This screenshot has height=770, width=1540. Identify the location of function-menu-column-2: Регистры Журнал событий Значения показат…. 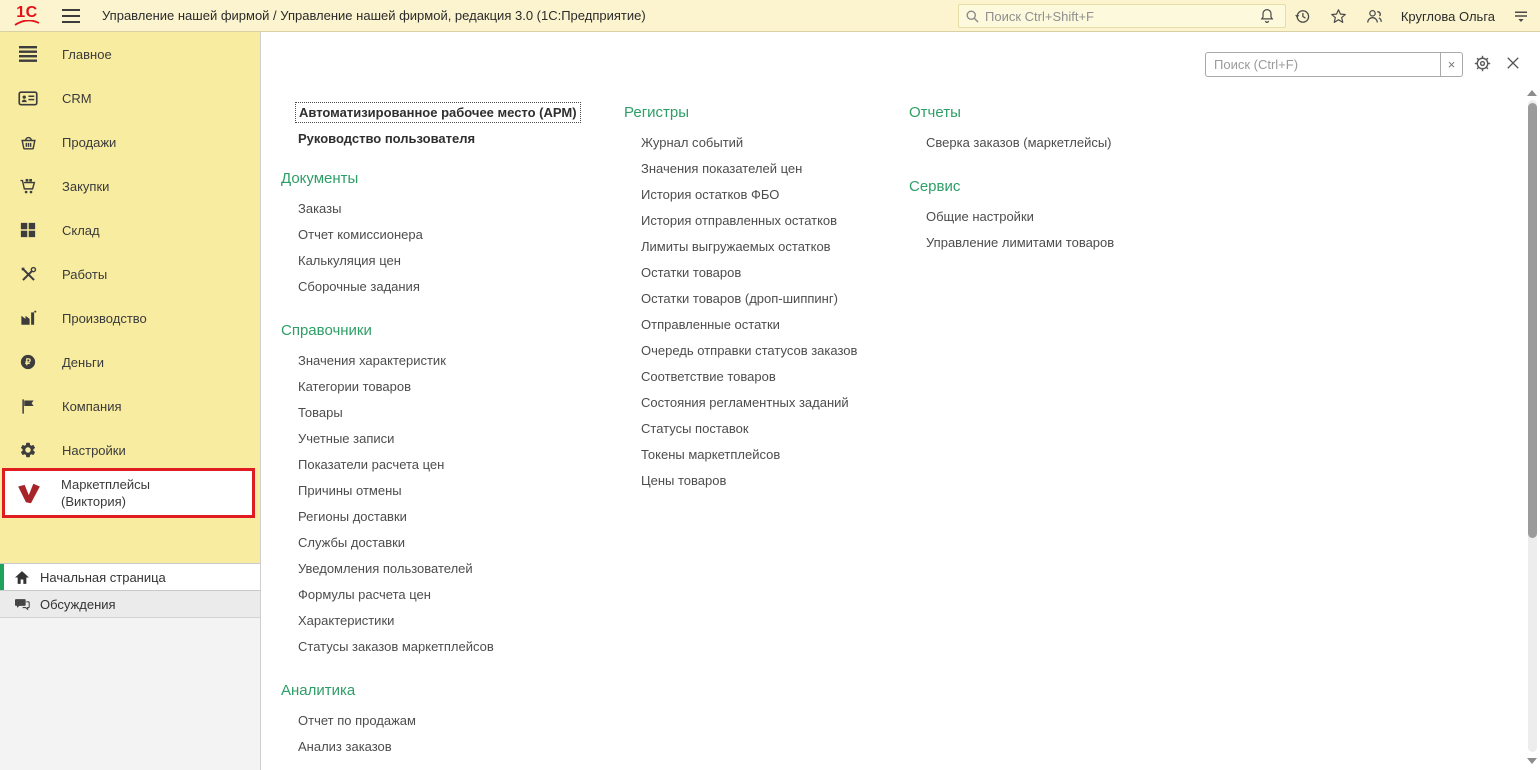
(774, 296).